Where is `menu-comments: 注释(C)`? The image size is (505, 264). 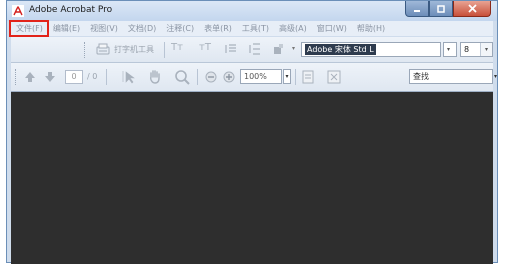 menu-comments: 注释(C) is located at coordinates (180, 28).